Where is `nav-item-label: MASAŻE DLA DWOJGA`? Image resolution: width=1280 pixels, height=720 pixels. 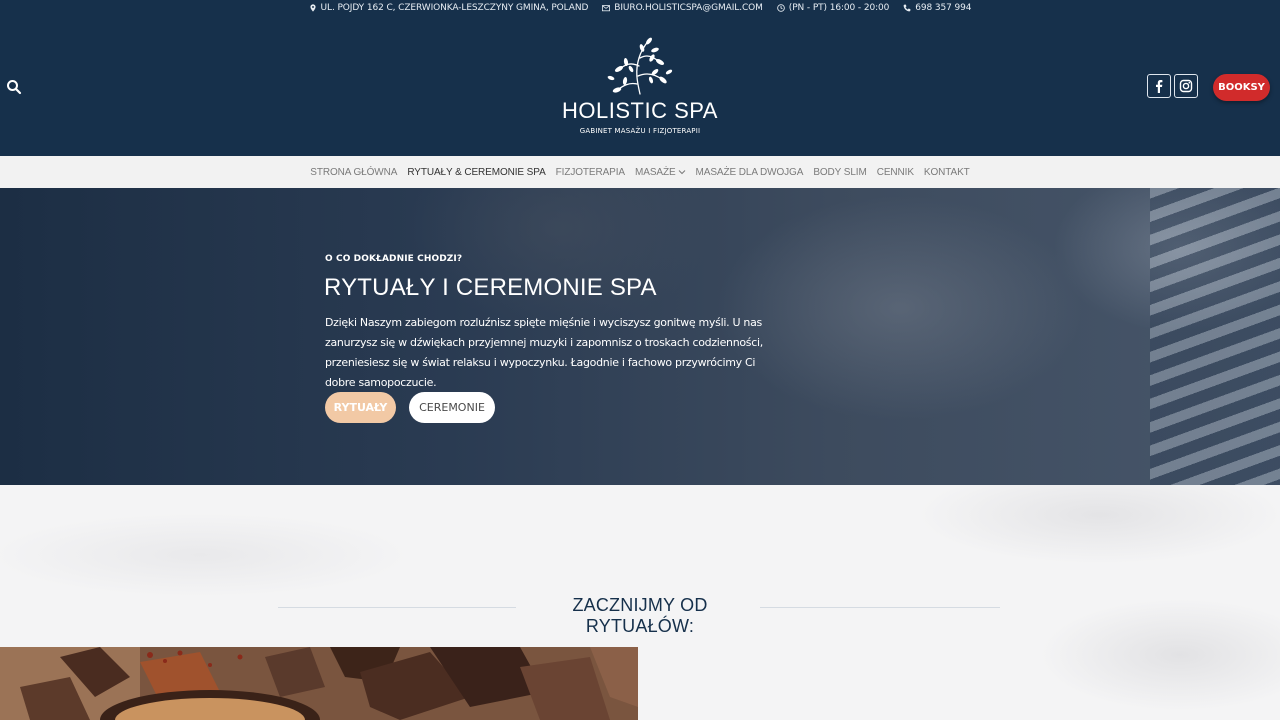 nav-item-label: MASAŻE DLA DWOJGA is located at coordinates (749, 172).